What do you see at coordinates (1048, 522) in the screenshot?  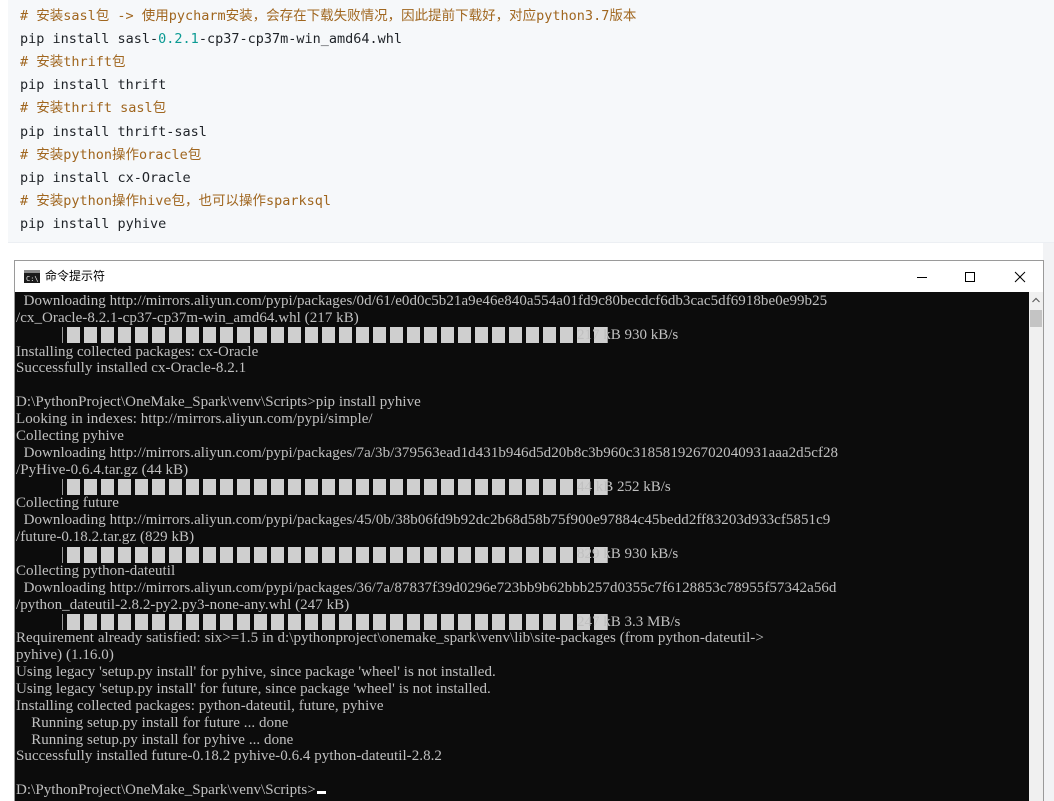 I see `page-edge-strip` at bounding box center [1048, 522].